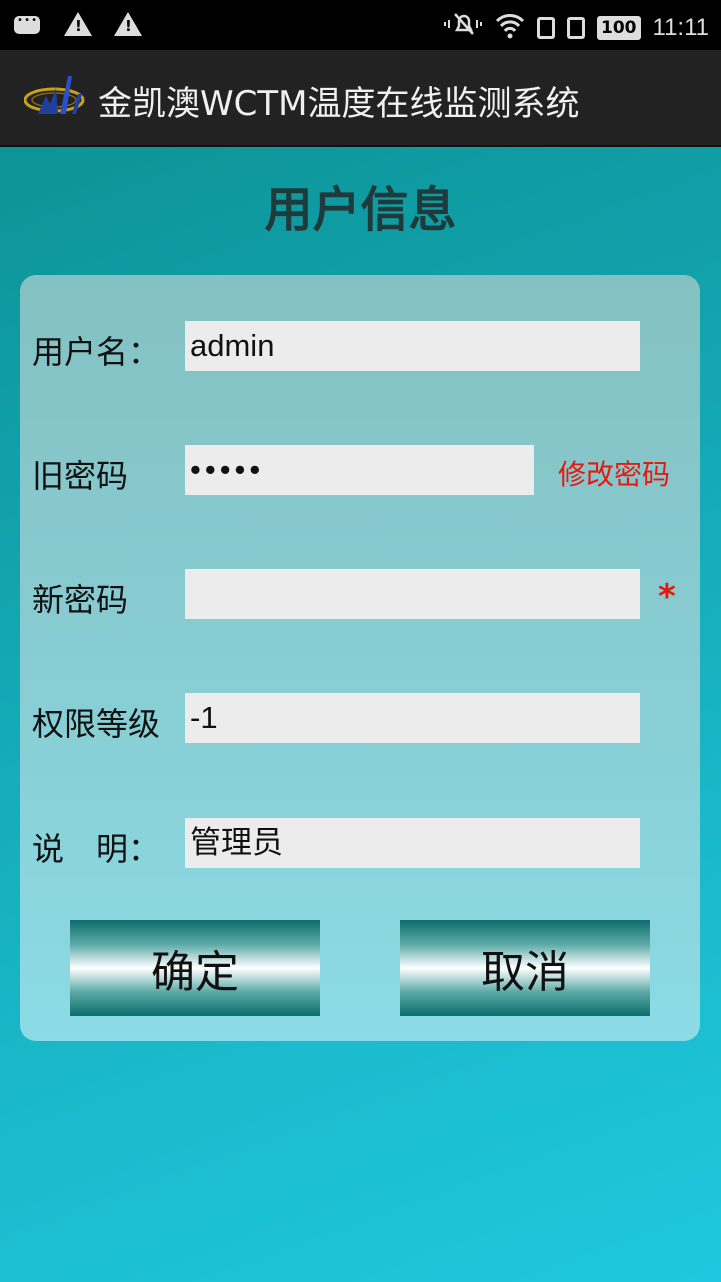  Describe the element at coordinates (195, 968) in the screenshot. I see `confirm-button: 确定` at that location.